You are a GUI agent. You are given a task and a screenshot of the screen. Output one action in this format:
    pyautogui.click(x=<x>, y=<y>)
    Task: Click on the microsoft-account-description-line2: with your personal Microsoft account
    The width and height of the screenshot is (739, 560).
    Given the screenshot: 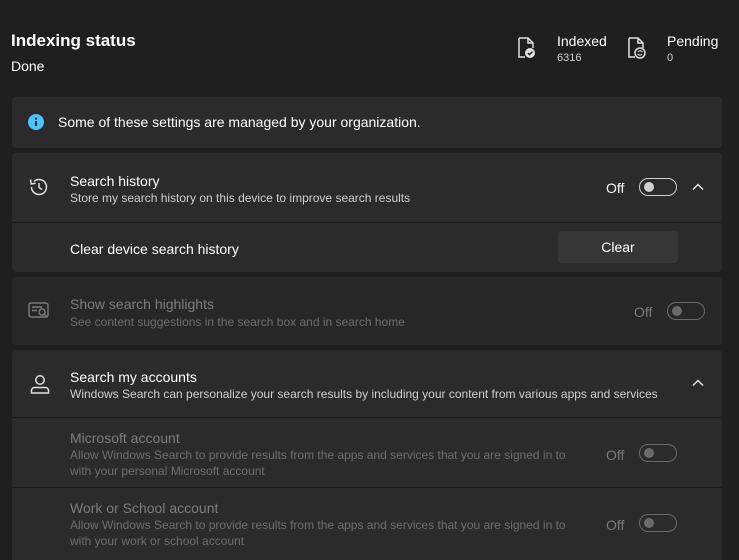 What is the action you would take?
    pyautogui.click(x=167, y=471)
    